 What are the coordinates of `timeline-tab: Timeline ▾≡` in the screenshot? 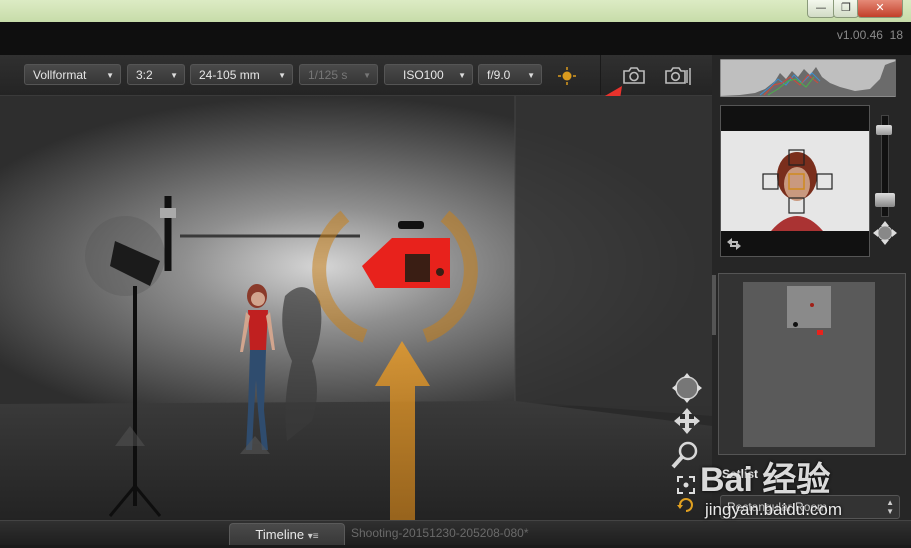 It's located at (287, 534).